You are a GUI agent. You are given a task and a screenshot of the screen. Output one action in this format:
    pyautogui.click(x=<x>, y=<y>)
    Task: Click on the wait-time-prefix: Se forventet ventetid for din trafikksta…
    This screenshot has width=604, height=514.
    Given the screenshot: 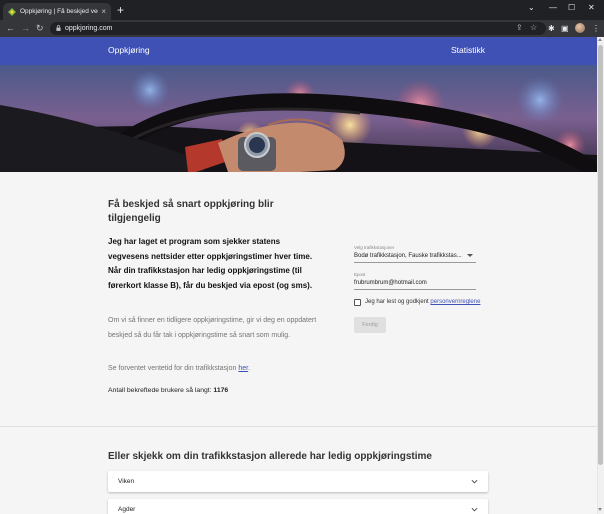 What is the action you would take?
    pyautogui.click(x=173, y=368)
    